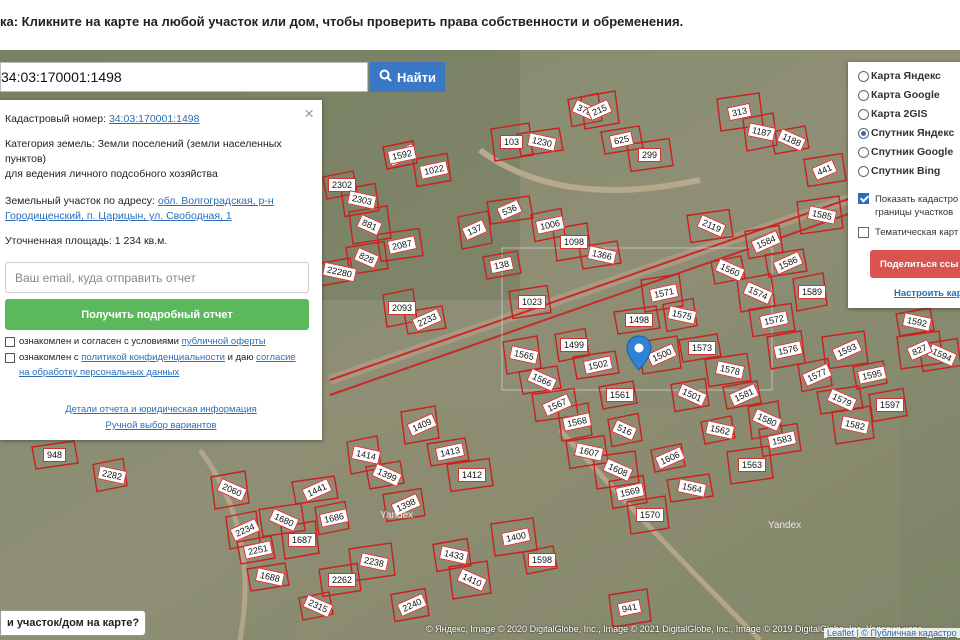 Image resolution: width=960 pixels, height=640 pixels. Describe the element at coordinates (752, 465) in the screenshot. I see `plot-number-label: 1563` at that location.